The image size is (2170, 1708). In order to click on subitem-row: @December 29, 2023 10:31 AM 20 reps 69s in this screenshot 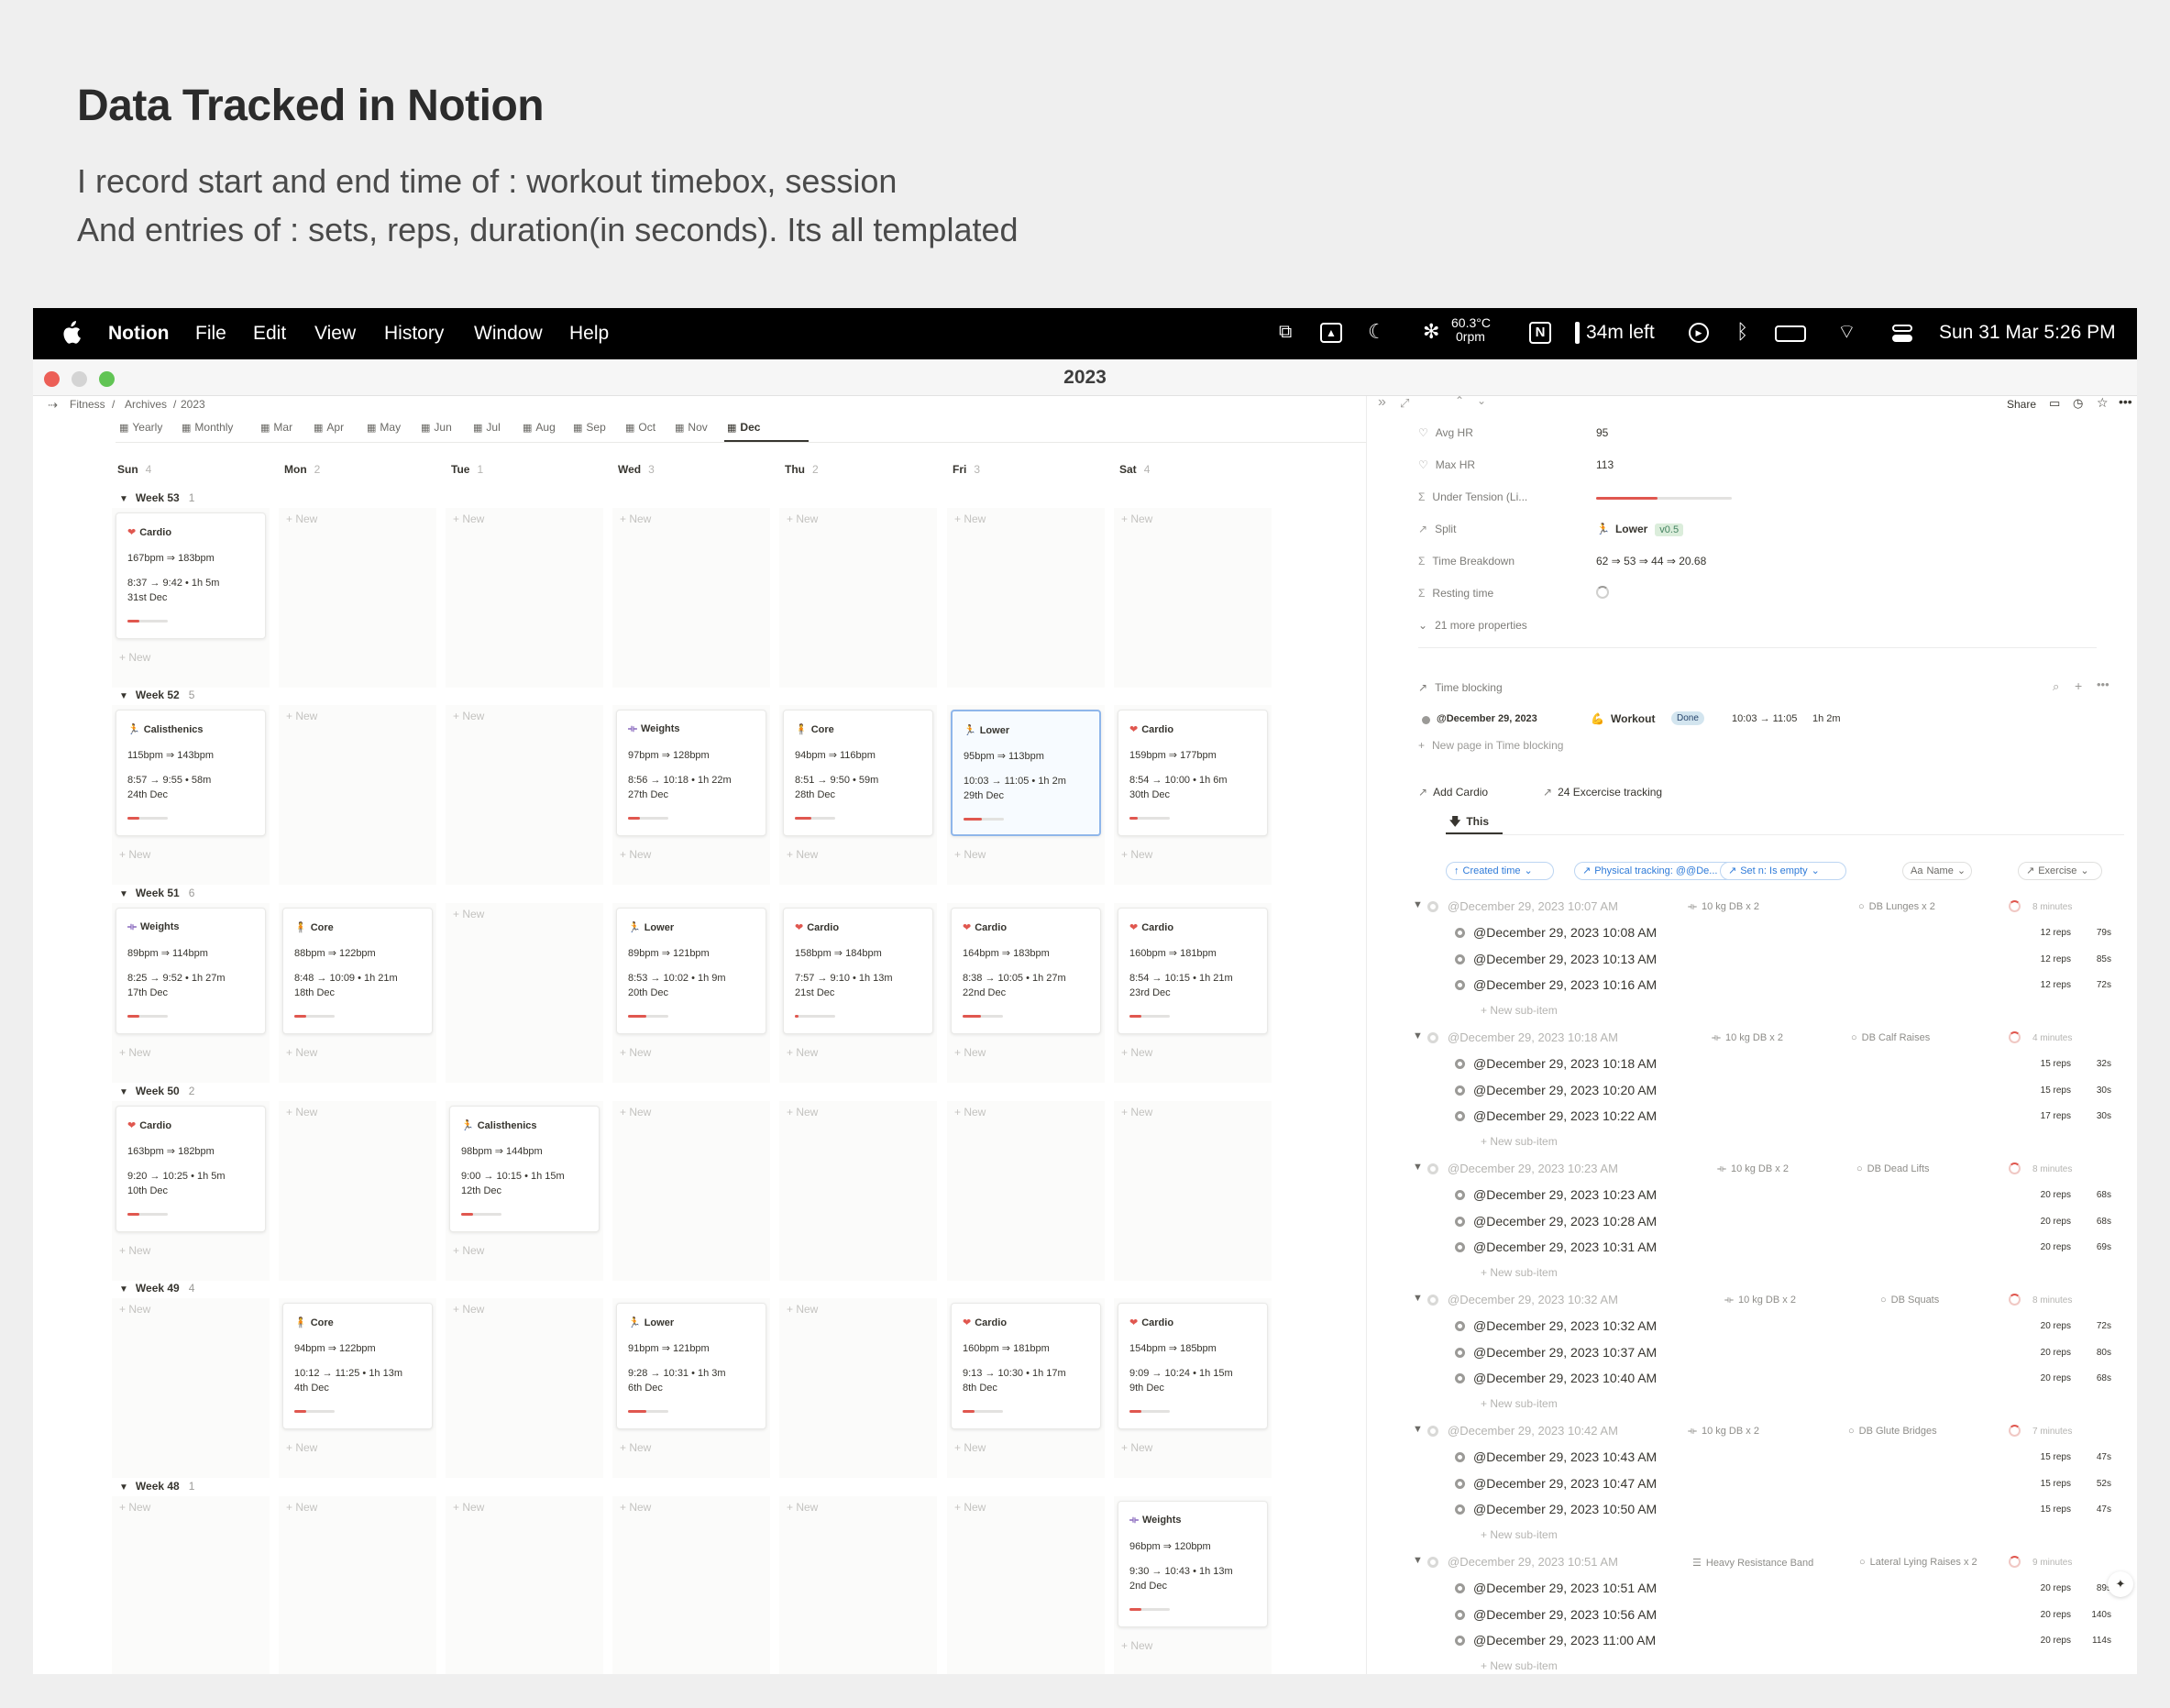, I will do `click(1789, 1250)`.